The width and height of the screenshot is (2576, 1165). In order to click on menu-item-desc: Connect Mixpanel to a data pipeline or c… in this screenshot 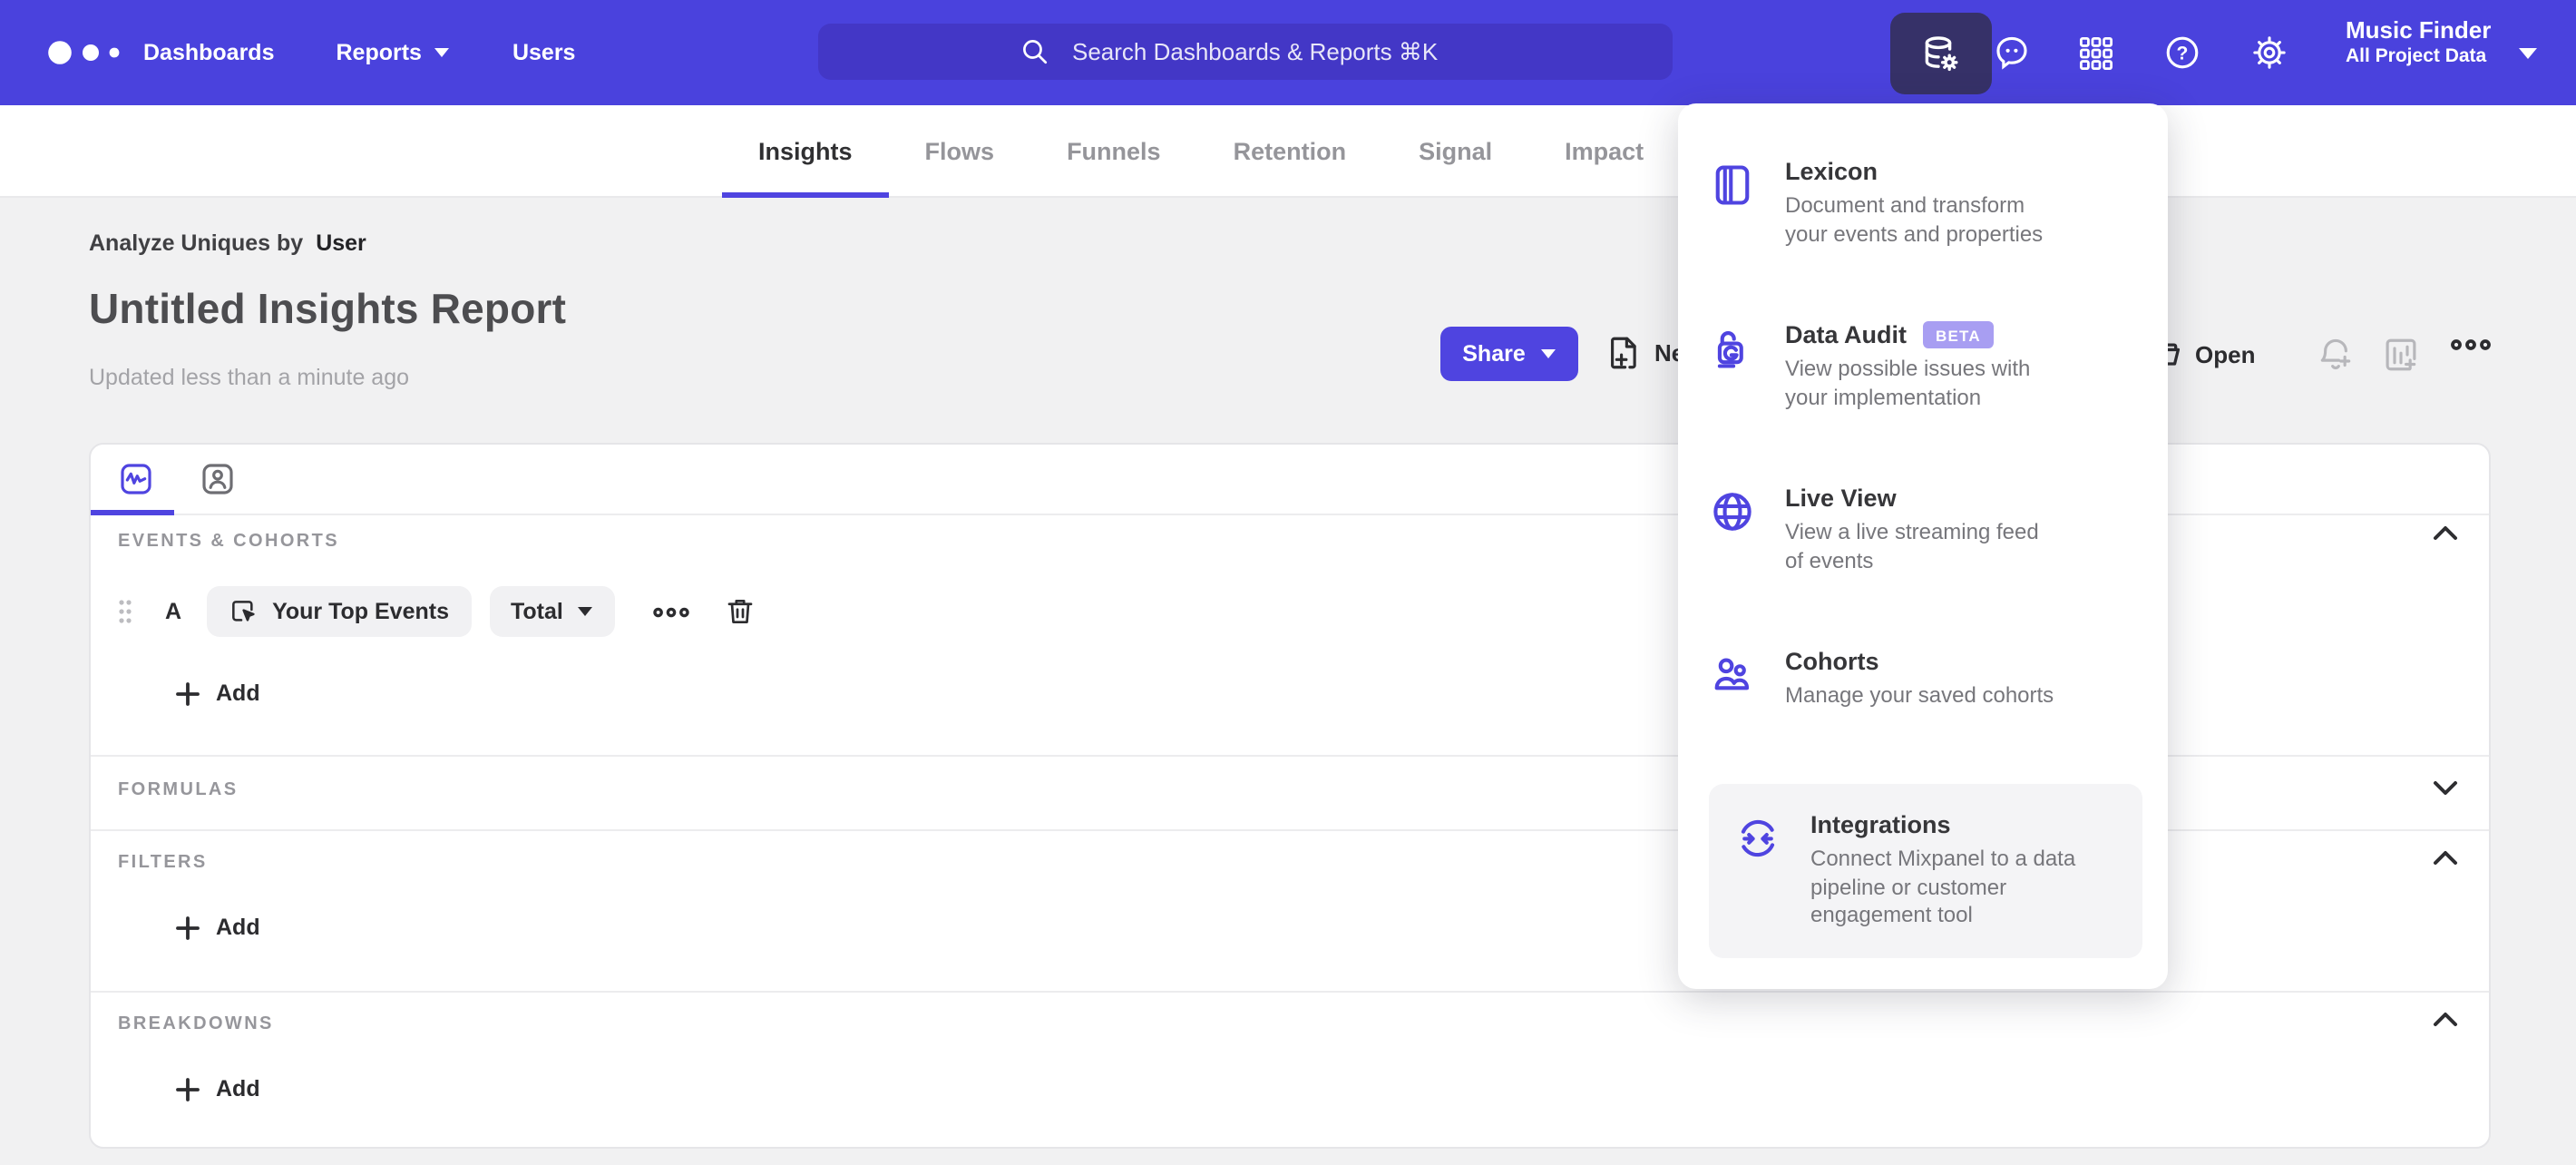, I will do `click(1943, 886)`.